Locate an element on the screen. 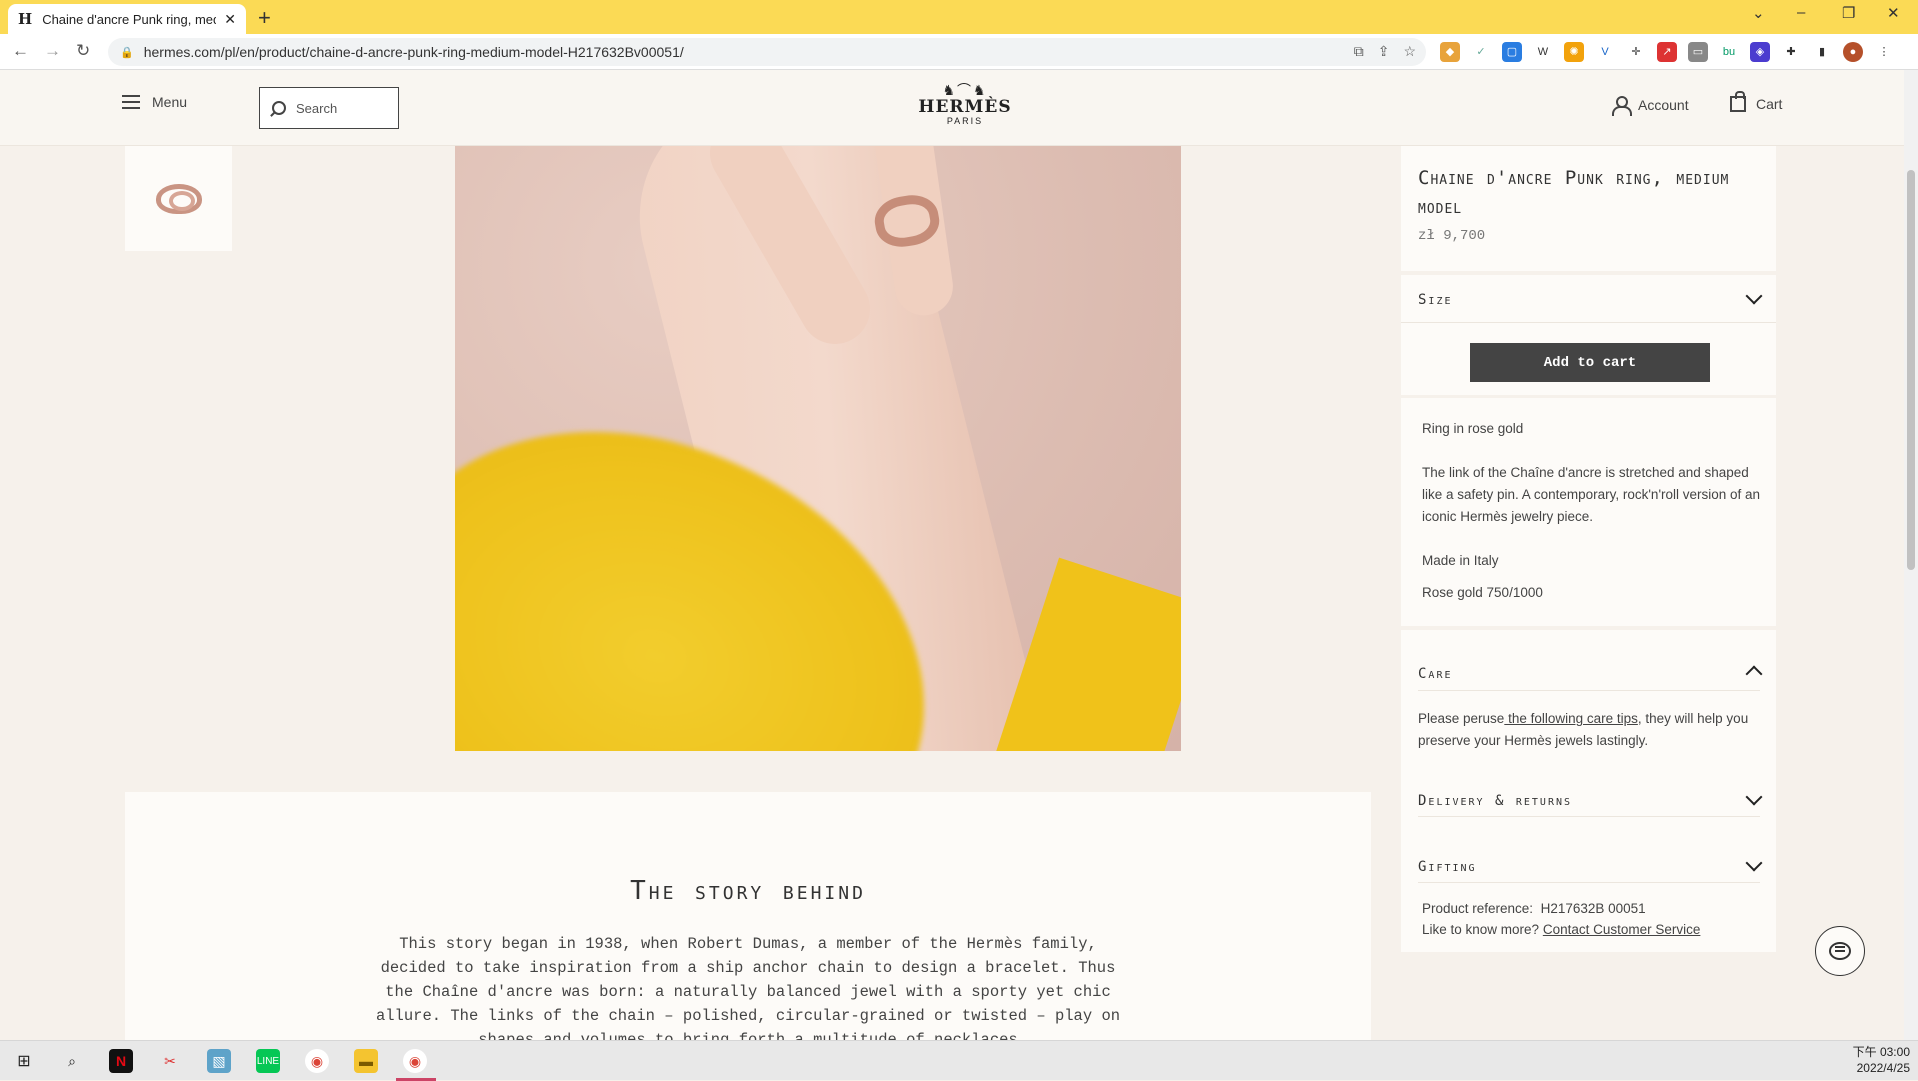 The image size is (1918, 1081). close-tab-icon: ✕ is located at coordinates (230, 19).